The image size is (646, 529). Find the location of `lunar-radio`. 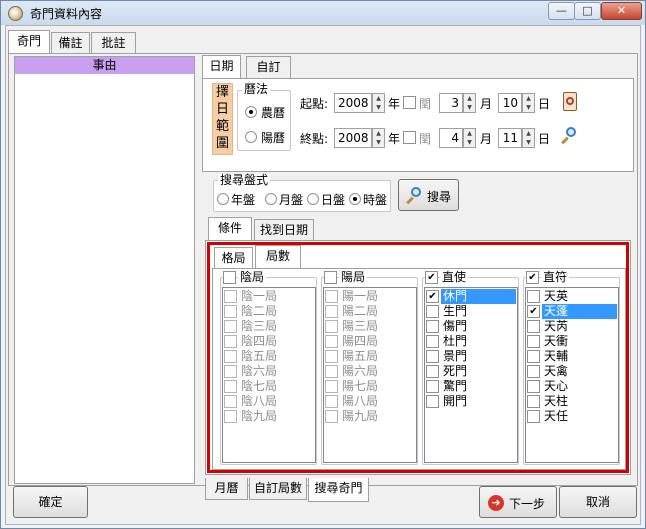

lunar-radio is located at coordinates (251, 112).